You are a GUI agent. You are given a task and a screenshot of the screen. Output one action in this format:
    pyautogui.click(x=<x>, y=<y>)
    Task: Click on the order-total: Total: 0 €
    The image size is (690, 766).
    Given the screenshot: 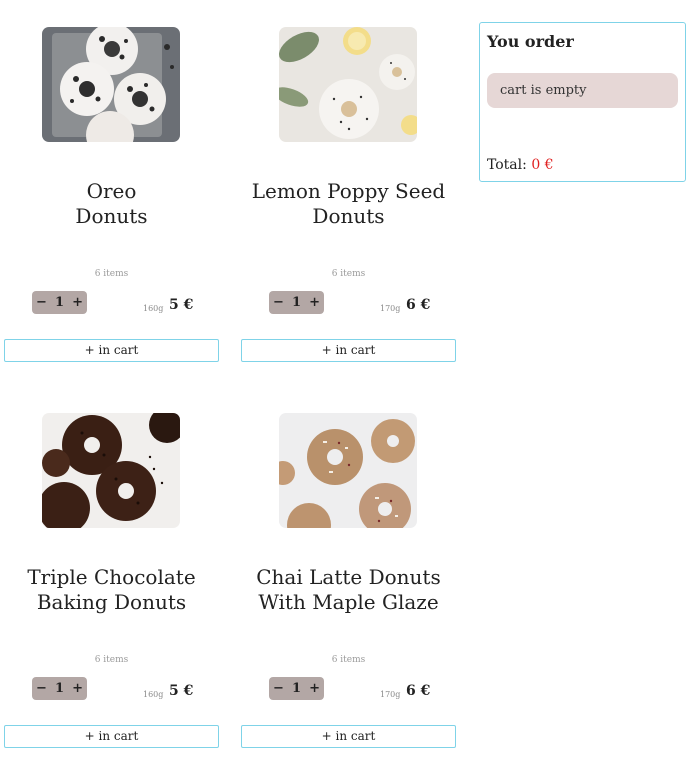 What is the action you would take?
    pyautogui.click(x=520, y=165)
    